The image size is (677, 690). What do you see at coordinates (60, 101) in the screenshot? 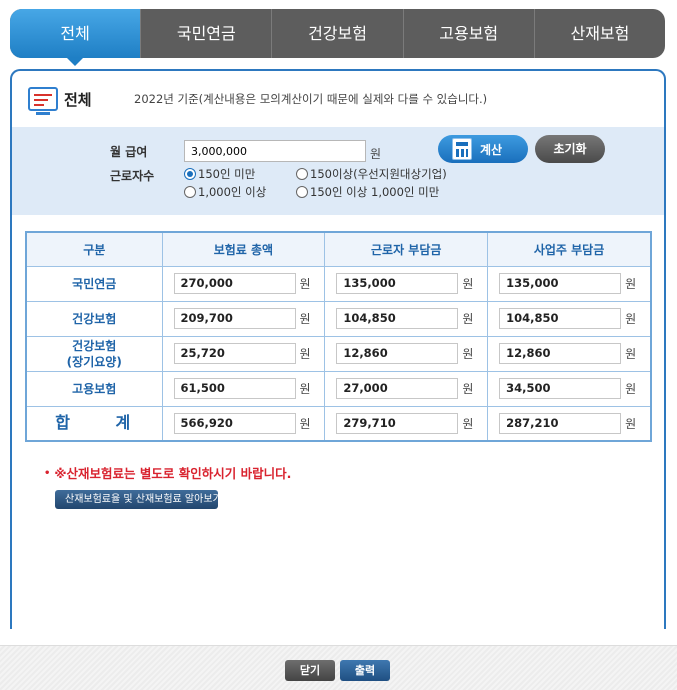
I see `panel-header: 전체` at bounding box center [60, 101].